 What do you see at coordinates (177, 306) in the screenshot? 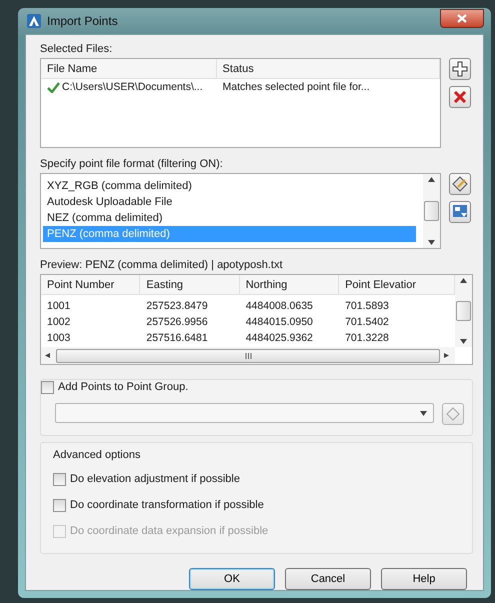
I see `table-cell: 257523.8479` at bounding box center [177, 306].